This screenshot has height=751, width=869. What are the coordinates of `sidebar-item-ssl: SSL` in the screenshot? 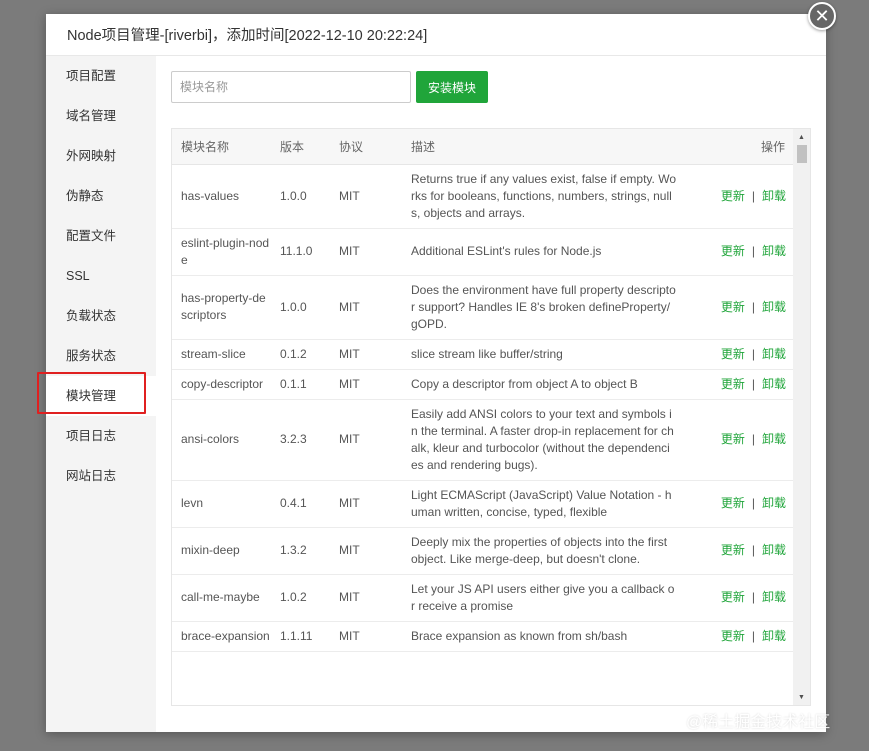 It's located at (101, 276).